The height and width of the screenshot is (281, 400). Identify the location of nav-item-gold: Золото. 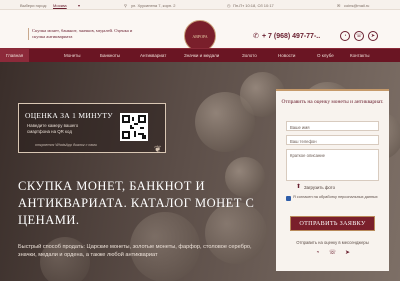
(249, 56).